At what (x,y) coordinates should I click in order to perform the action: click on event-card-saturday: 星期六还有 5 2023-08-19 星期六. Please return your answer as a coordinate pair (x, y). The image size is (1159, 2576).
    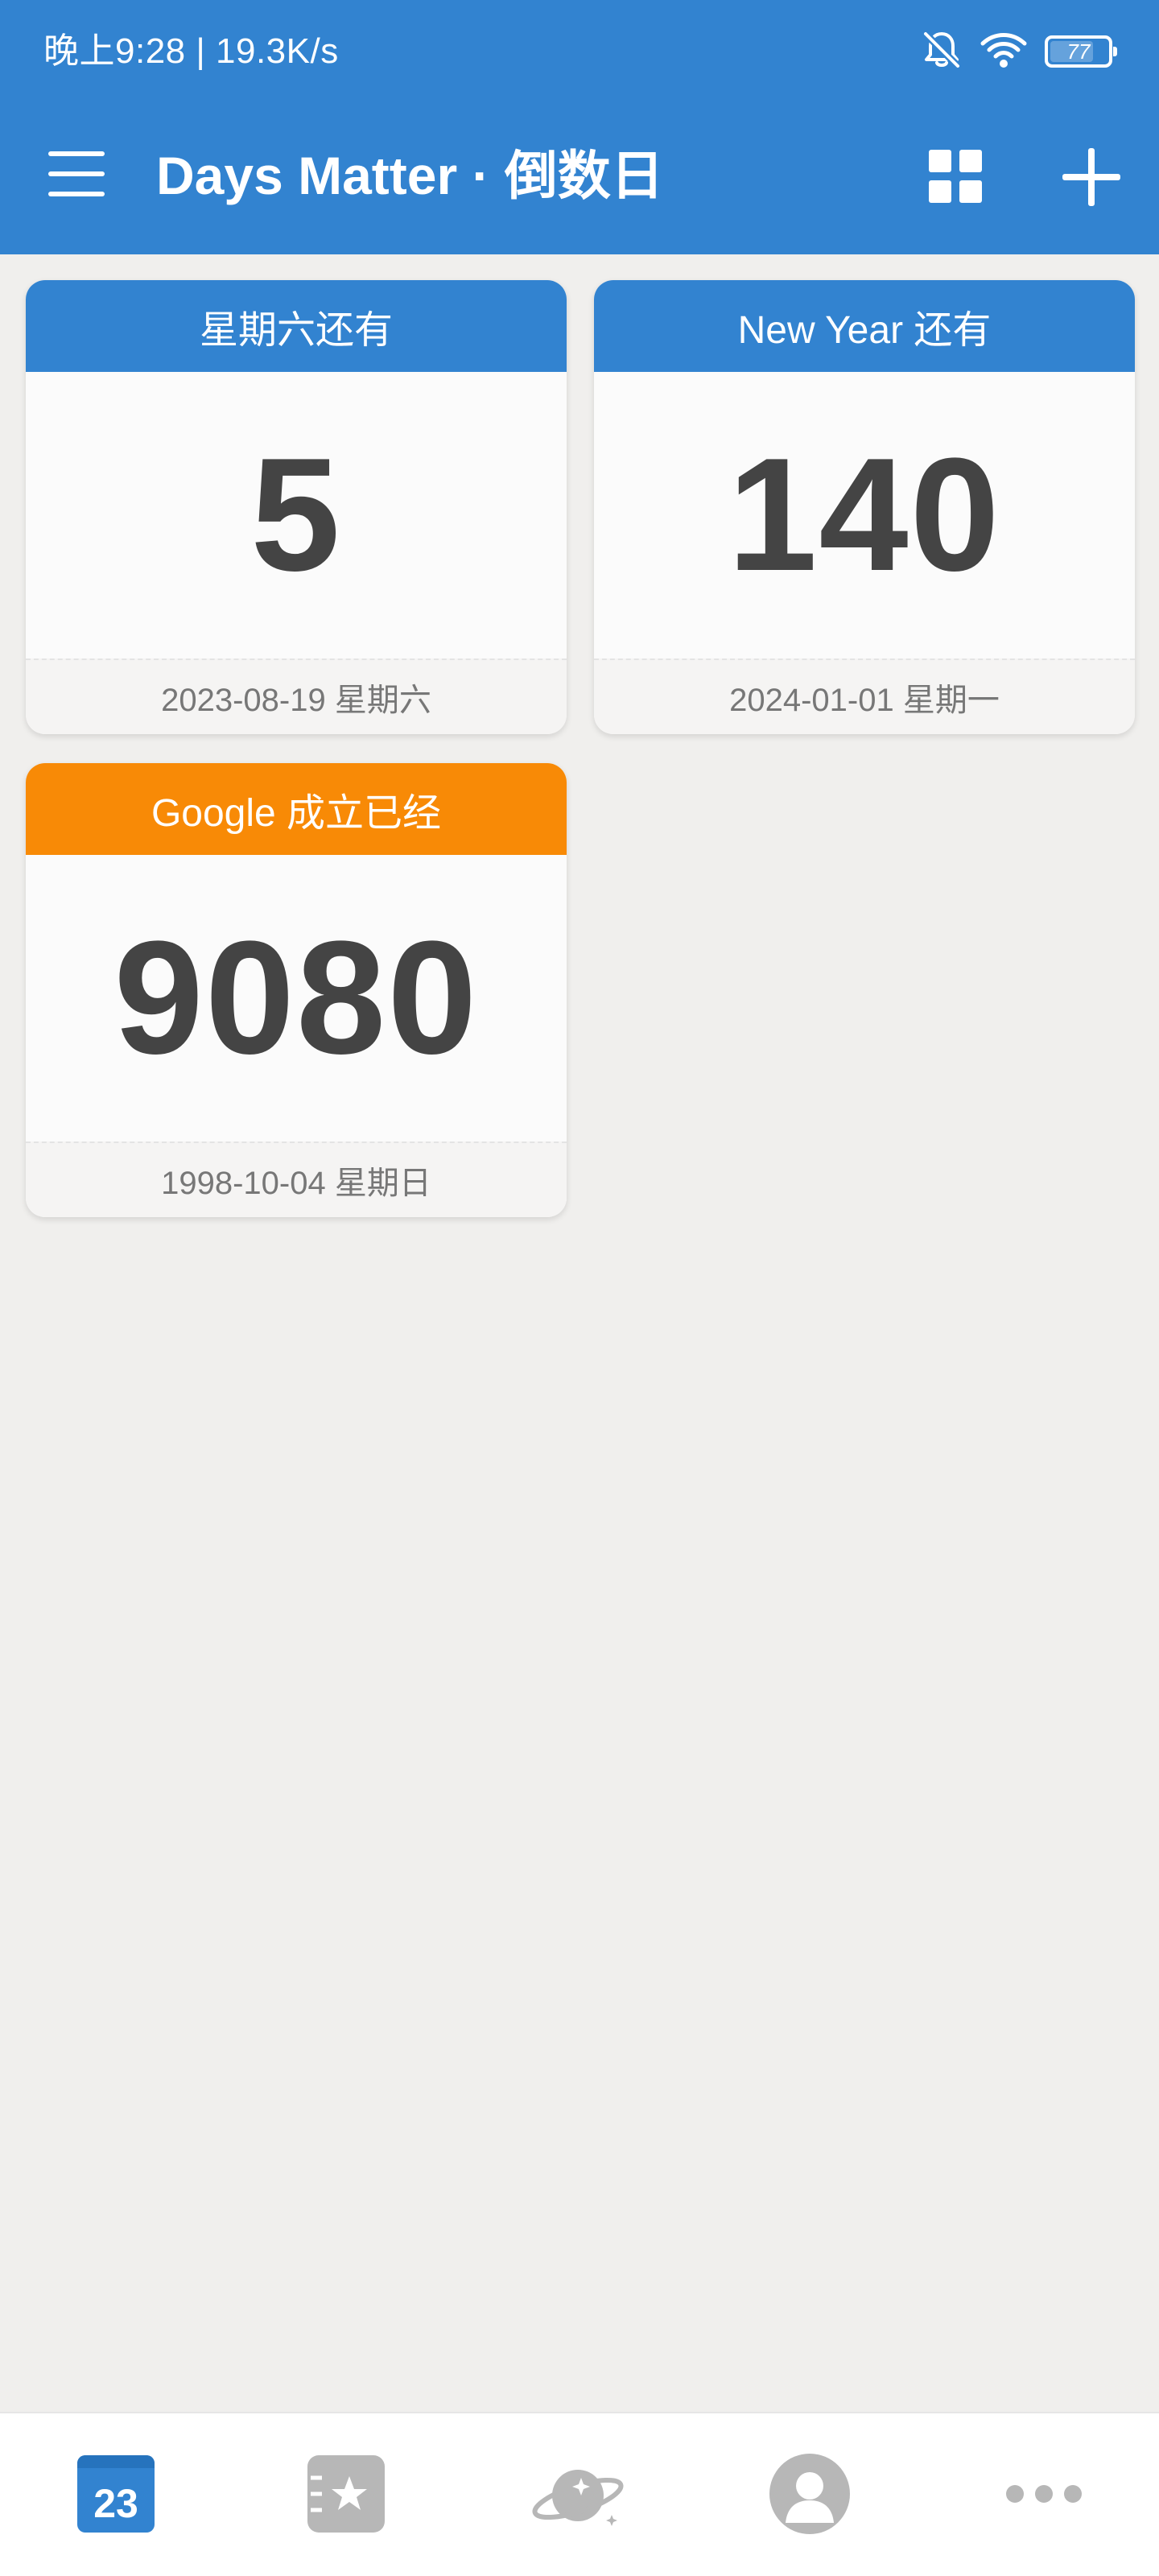
    Looking at the image, I should click on (296, 507).